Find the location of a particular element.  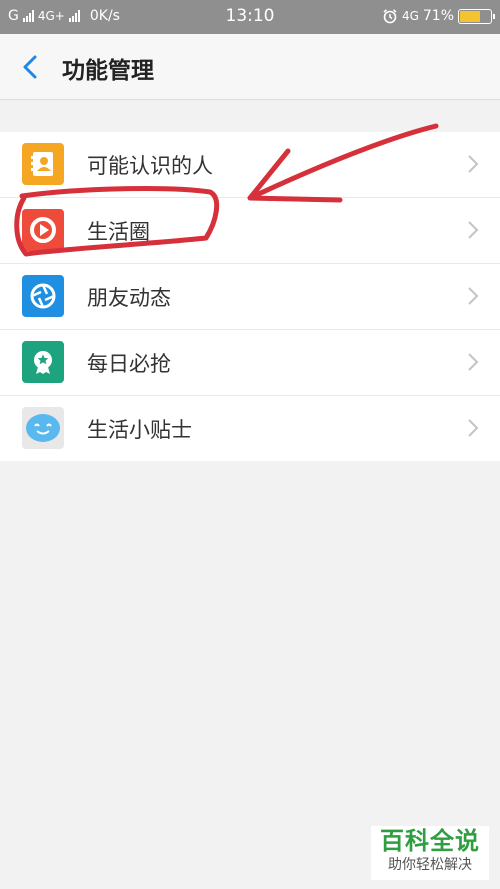

list-item-daily-deals: 每日必抢 is located at coordinates (250, 363).